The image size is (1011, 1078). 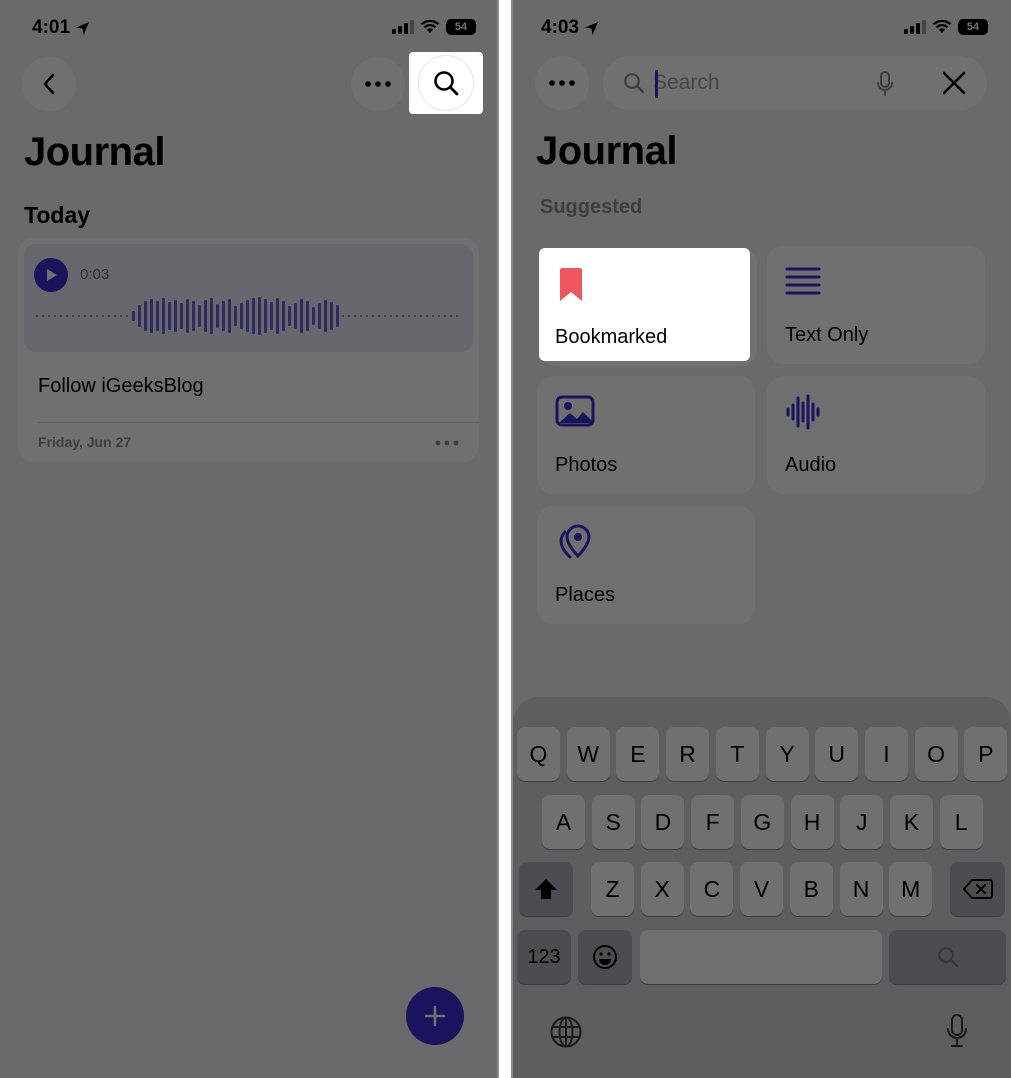 What do you see at coordinates (544, 957) in the screenshot?
I see `numbers-key: 123` at bounding box center [544, 957].